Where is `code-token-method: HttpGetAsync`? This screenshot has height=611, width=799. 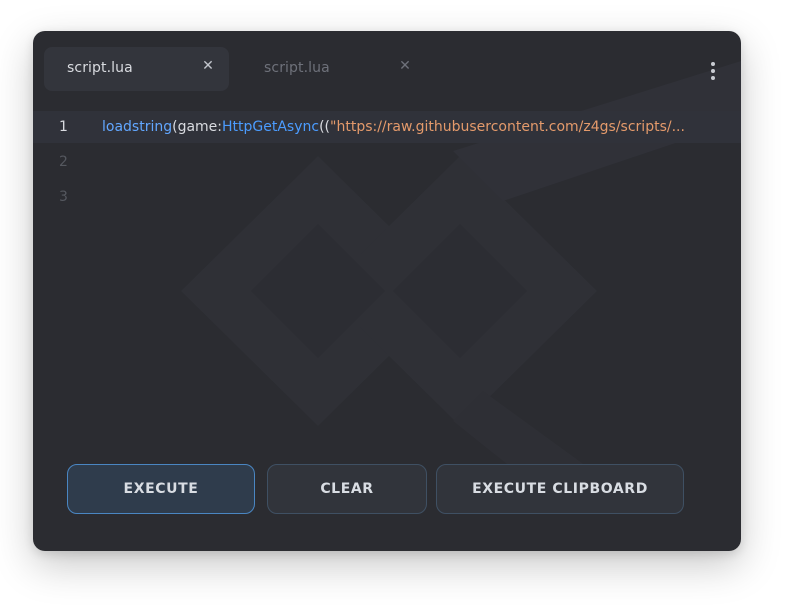 code-token-method: HttpGetAsync is located at coordinates (271, 127).